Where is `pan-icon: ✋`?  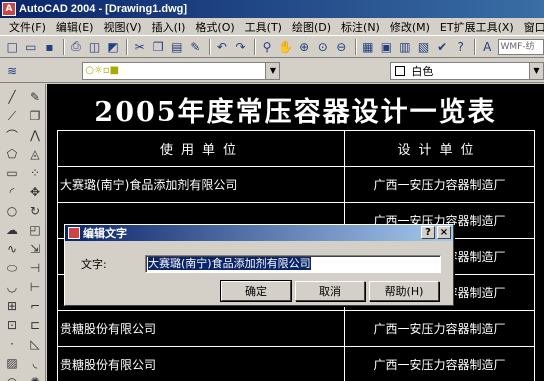 pan-icon: ✋ is located at coordinates (285, 47).